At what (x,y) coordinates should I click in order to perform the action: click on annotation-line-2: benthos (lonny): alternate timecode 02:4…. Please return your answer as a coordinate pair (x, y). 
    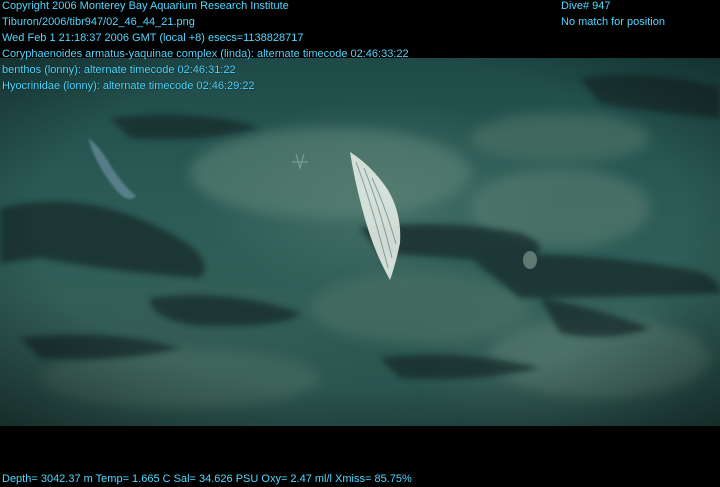
    Looking at the image, I should click on (119, 70).